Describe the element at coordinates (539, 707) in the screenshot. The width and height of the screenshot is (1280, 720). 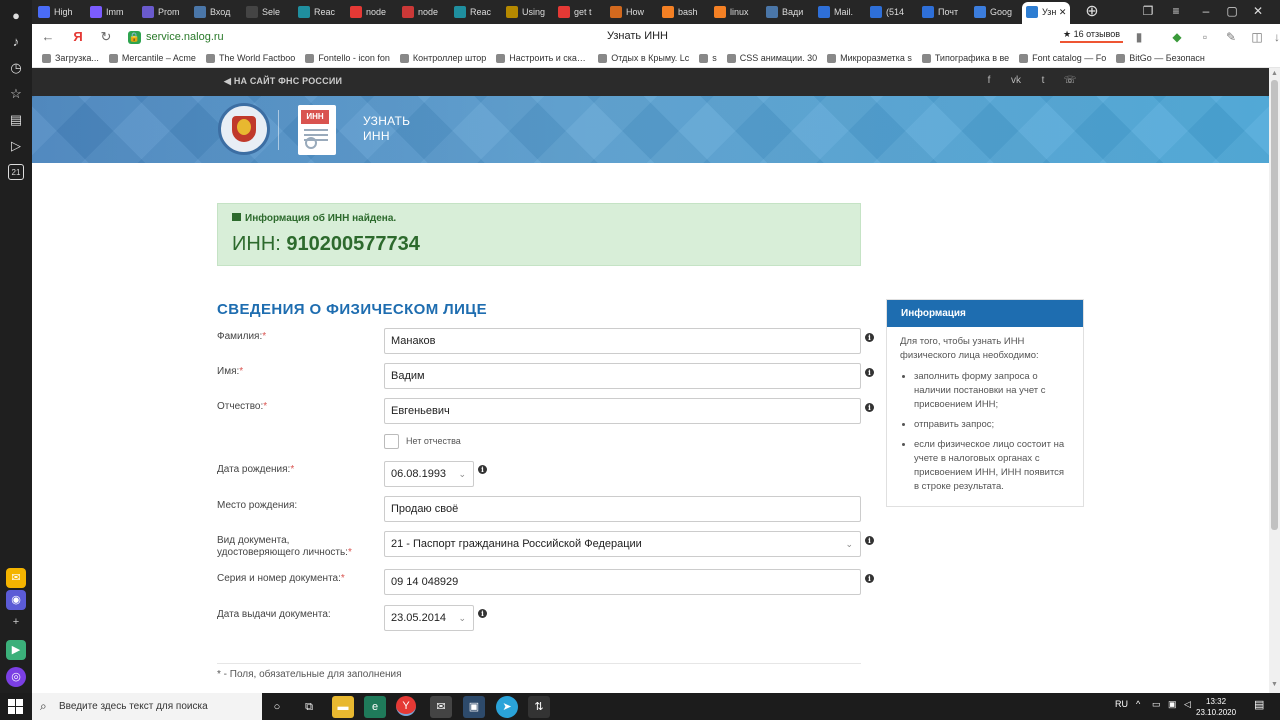
I see `network-tool-icon: ⇅` at that location.